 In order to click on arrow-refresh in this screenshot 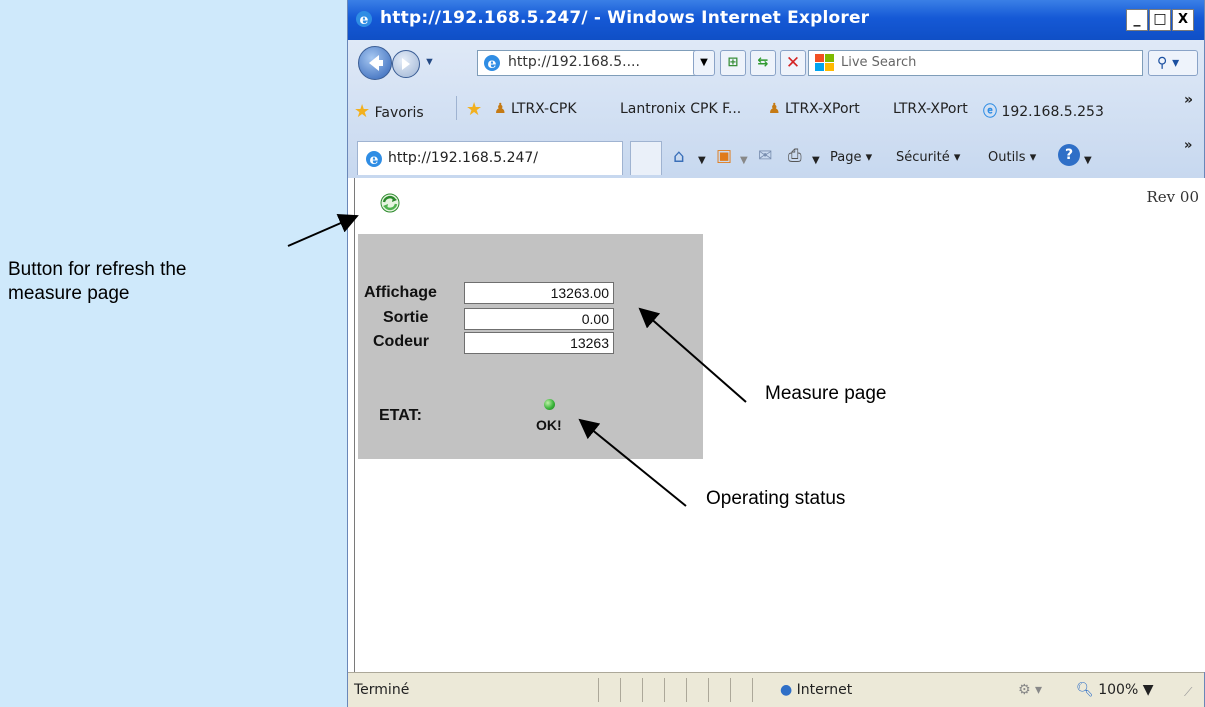, I will do `click(323, 230)`.